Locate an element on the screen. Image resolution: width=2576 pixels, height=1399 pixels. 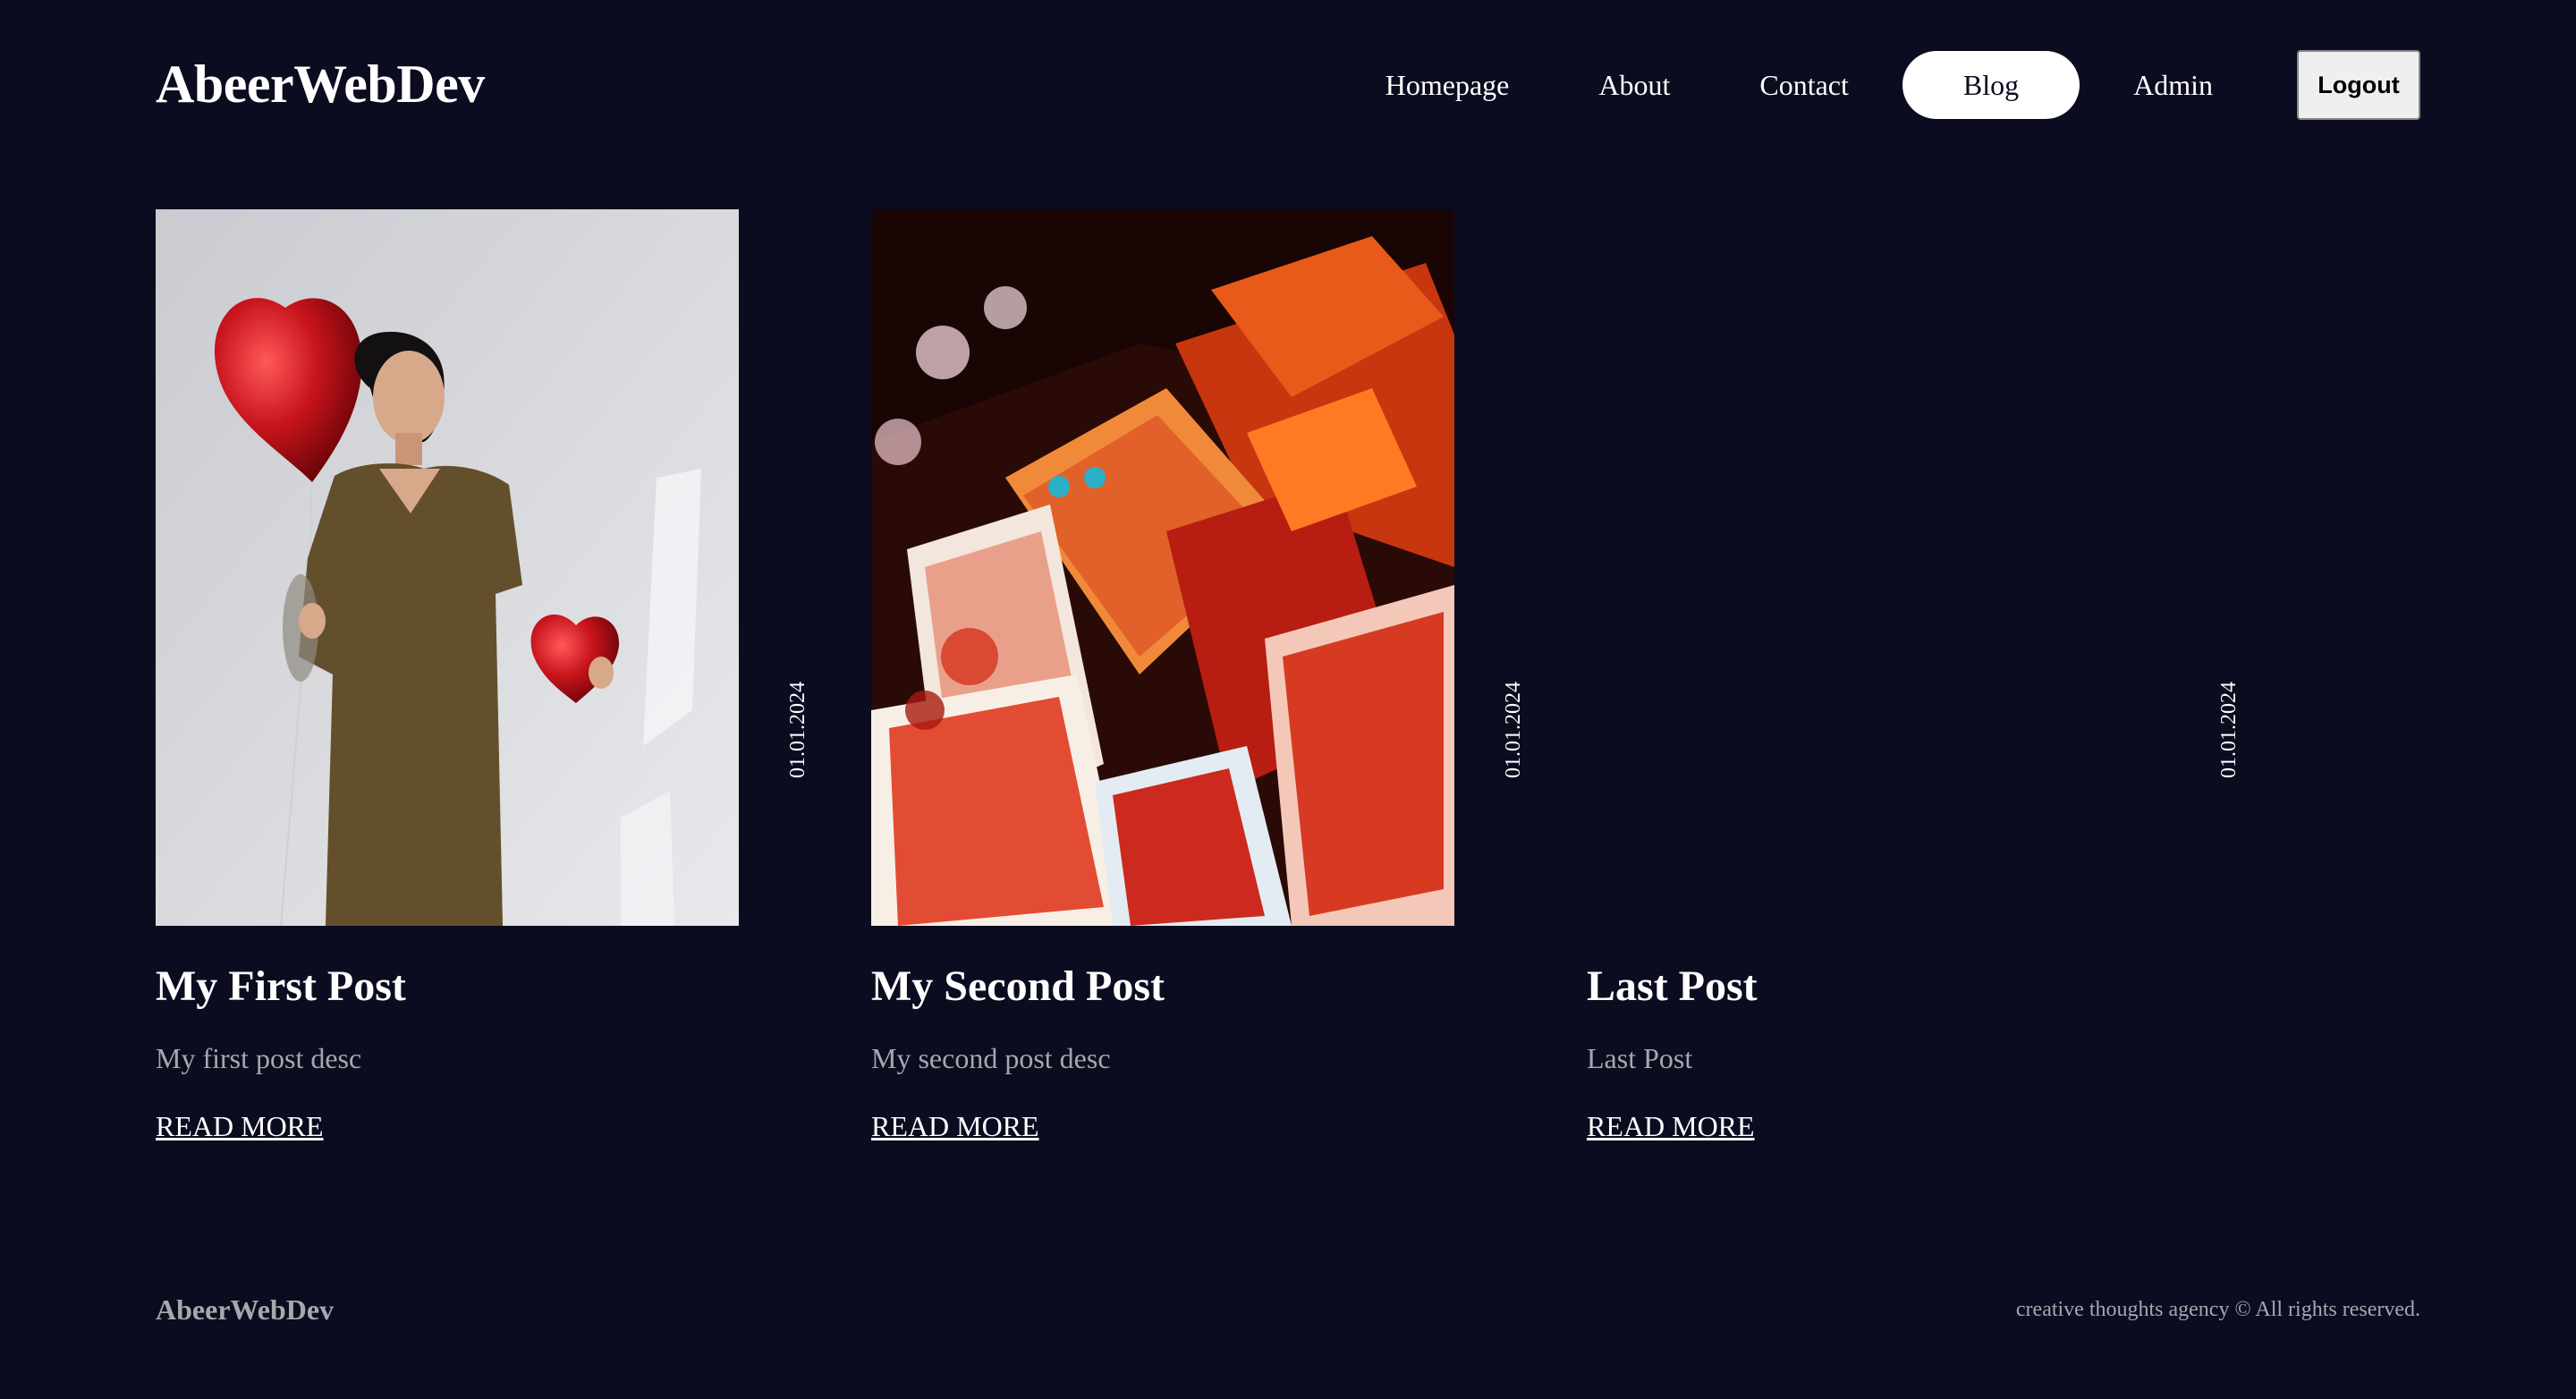
main-nav: Homepage About Contact Blog Admin Logout is located at coordinates (1880, 85).